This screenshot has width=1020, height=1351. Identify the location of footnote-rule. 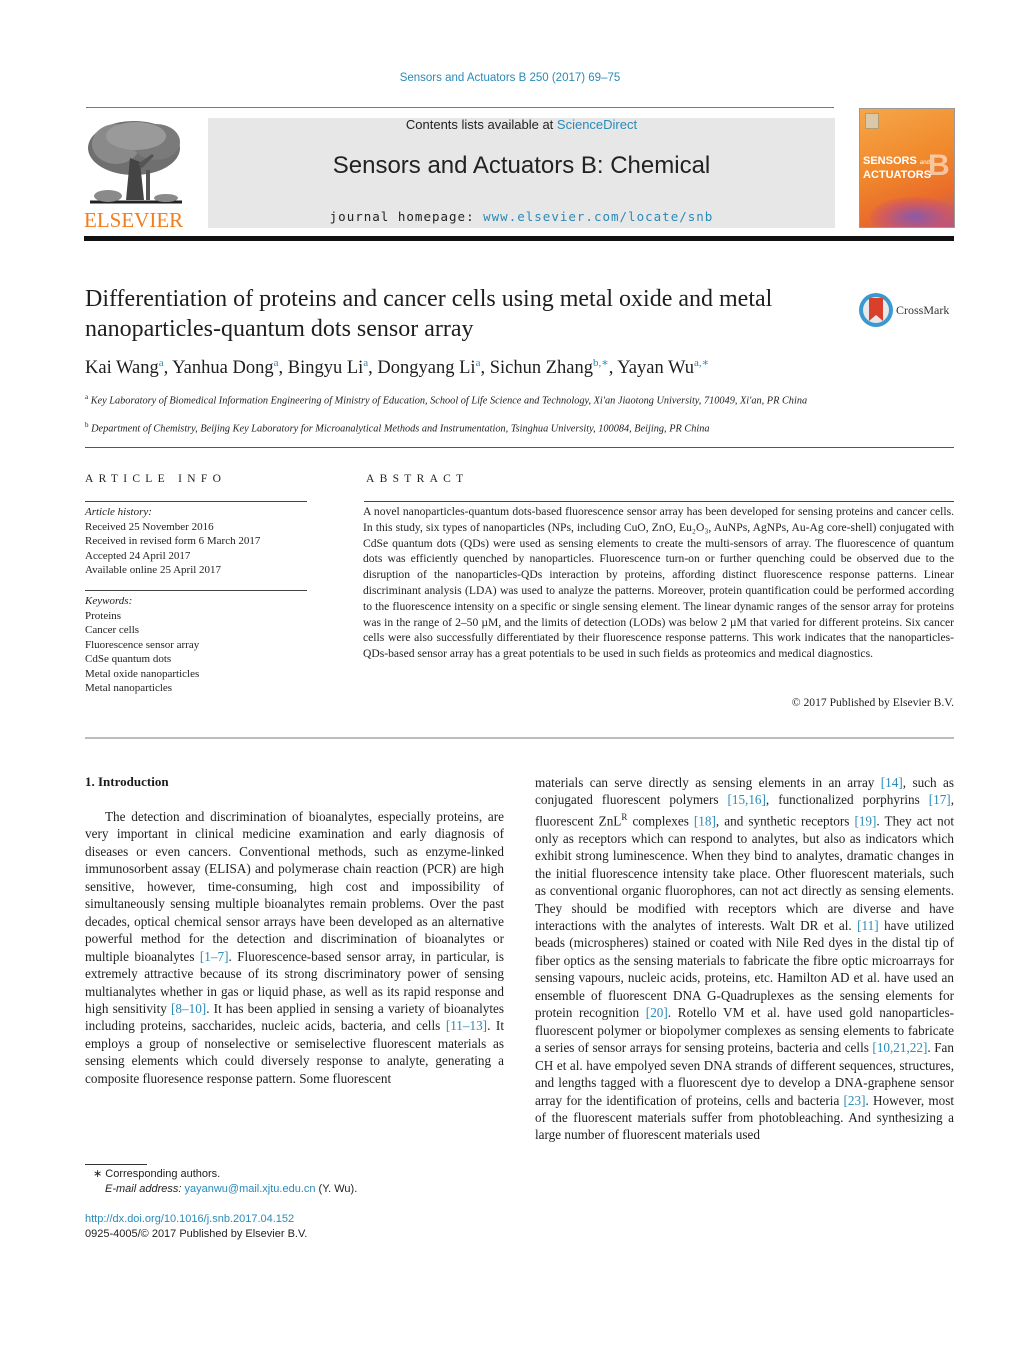
(116, 1164).